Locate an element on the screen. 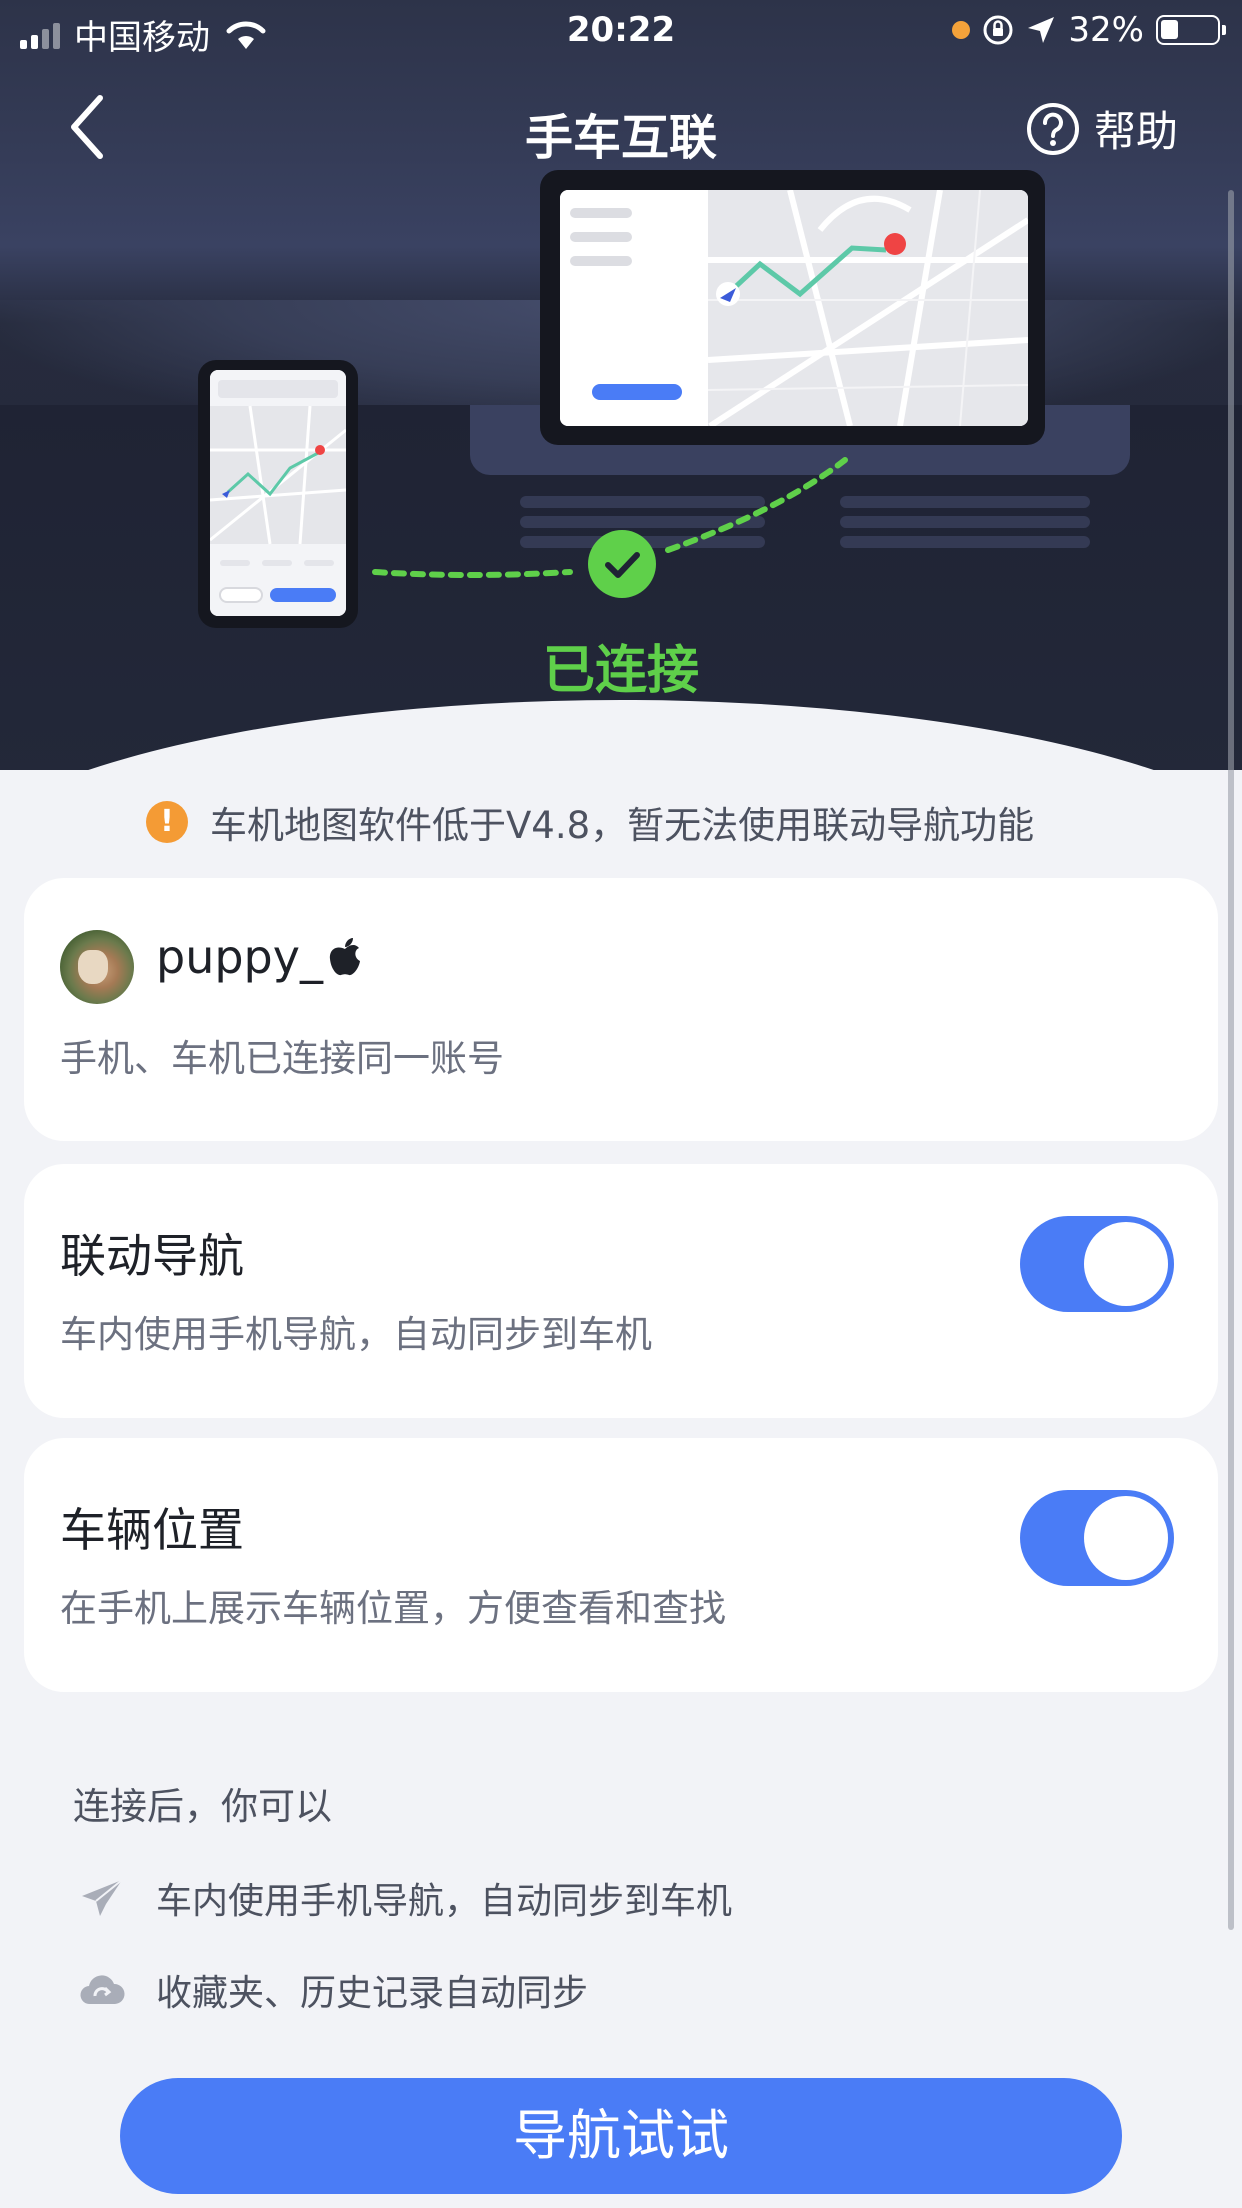 Image resolution: width=1242 pixels, height=2208 pixels. apple-logo-icon is located at coordinates (344, 957).